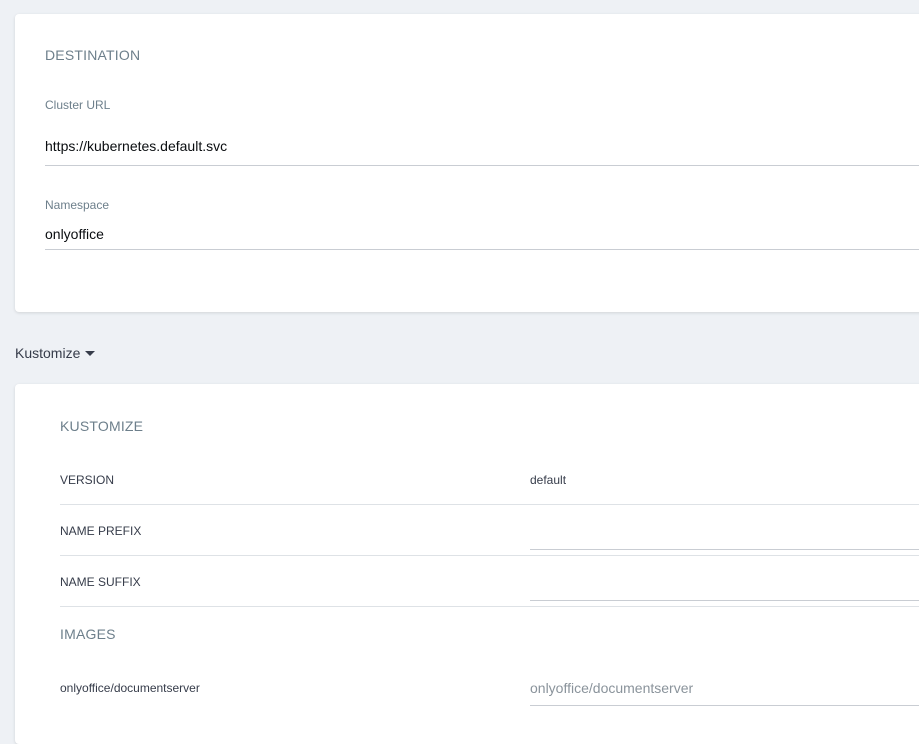  I want to click on caret-down-icon, so click(90, 353).